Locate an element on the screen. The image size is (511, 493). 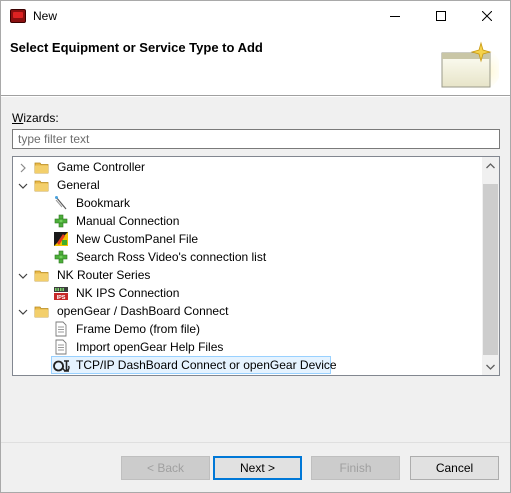
tree-item: General is located at coordinates (248, 185).